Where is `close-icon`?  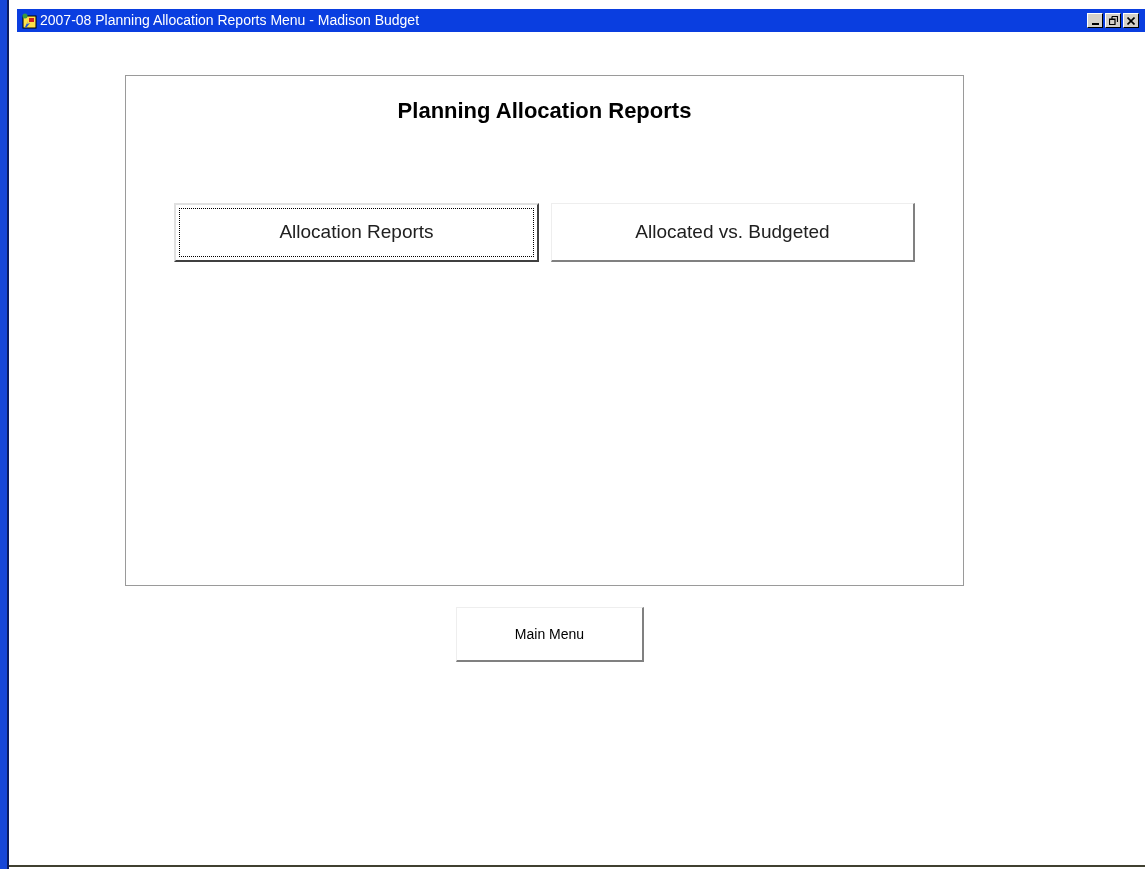 close-icon is located at coordinates (1131, 20).